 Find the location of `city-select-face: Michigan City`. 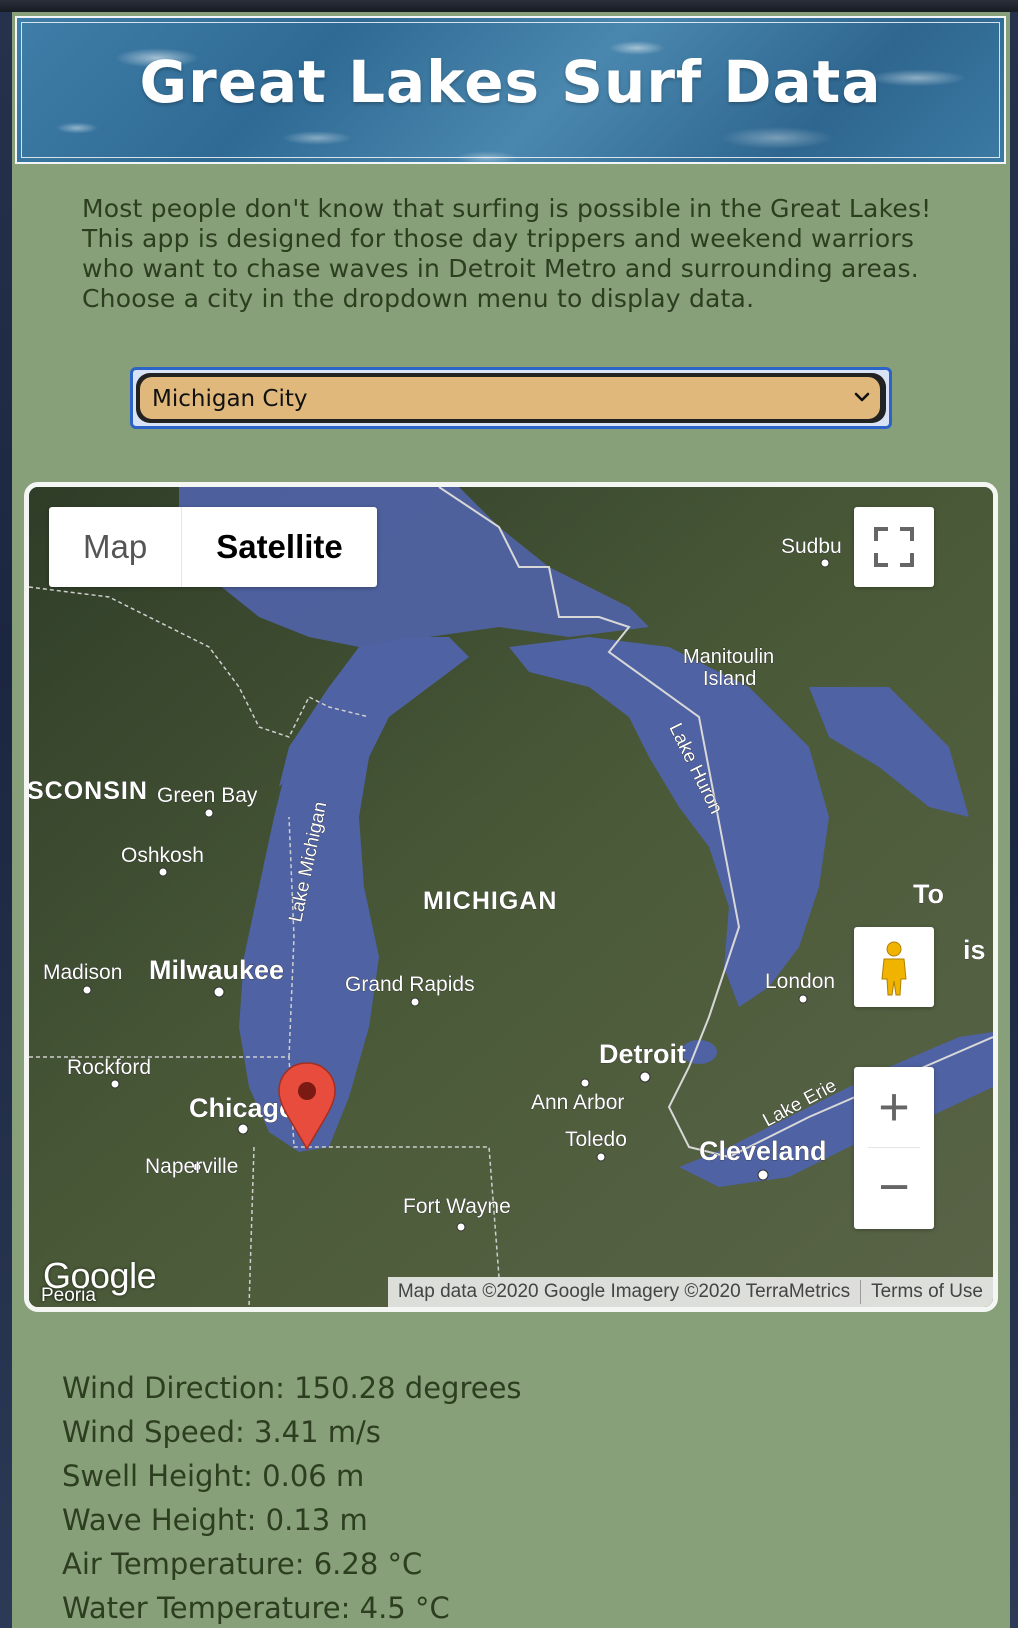

city-select-face: Michigan City is located at coordinates (510, 398).